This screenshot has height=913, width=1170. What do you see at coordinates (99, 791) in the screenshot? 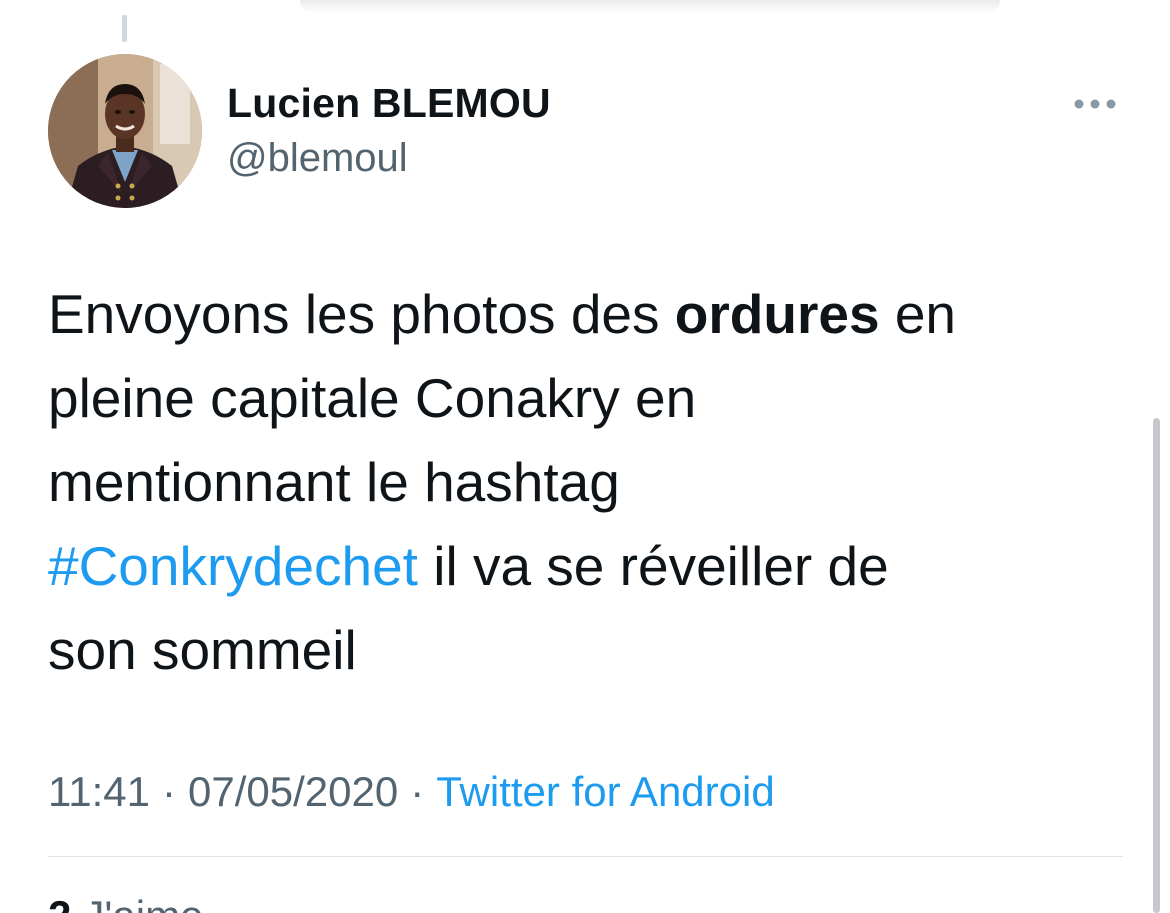
I see `tweet-time: 11:41` at bounding box center [99, 791].